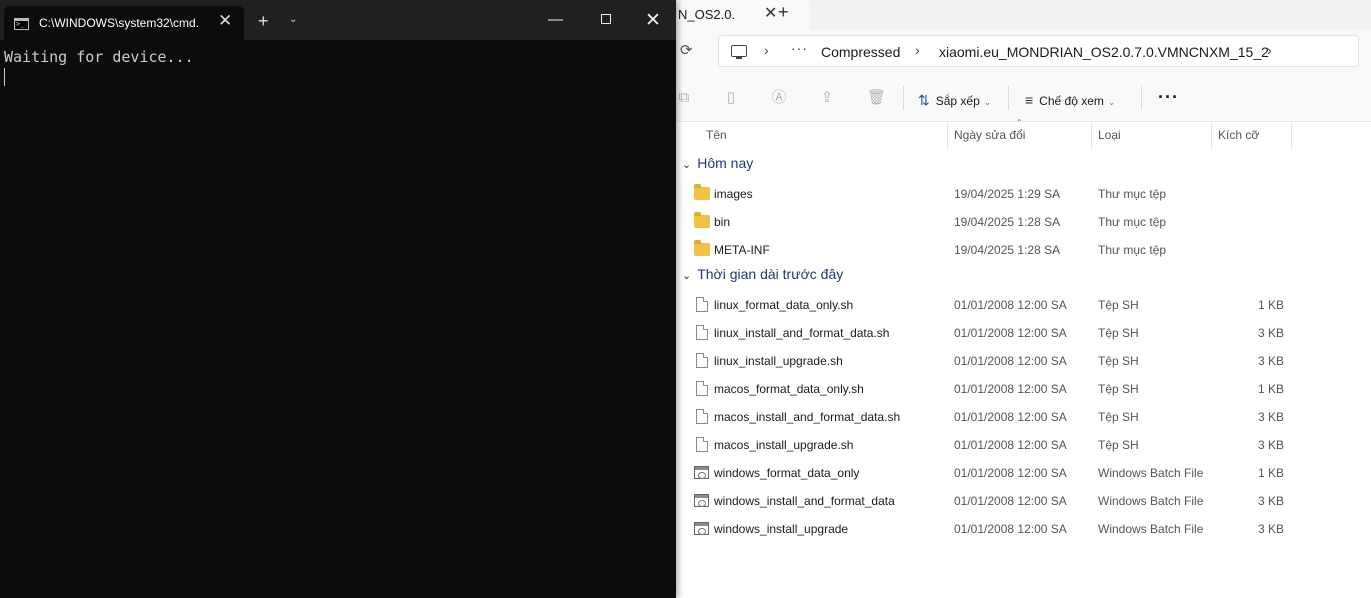 The width and height of the screenshot is (1371, 598). Describe the element at coordinates (21, 24) in the screenshot. I see `cmd-icon` at that location.